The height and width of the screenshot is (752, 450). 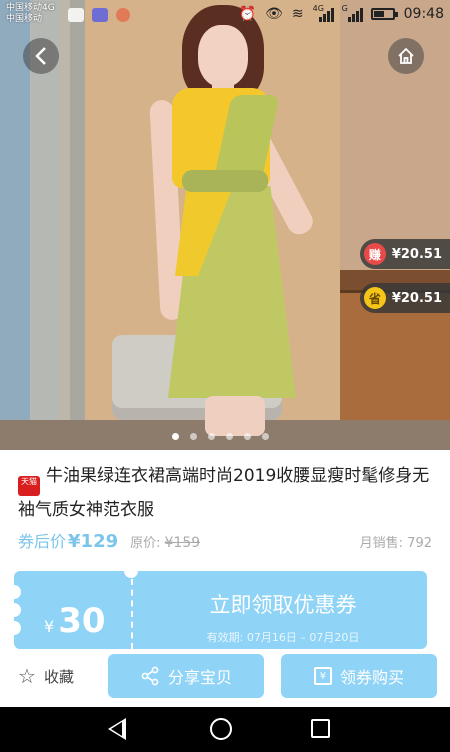 I want to click on gallery-notification-icon, so click(x=76, y=15).